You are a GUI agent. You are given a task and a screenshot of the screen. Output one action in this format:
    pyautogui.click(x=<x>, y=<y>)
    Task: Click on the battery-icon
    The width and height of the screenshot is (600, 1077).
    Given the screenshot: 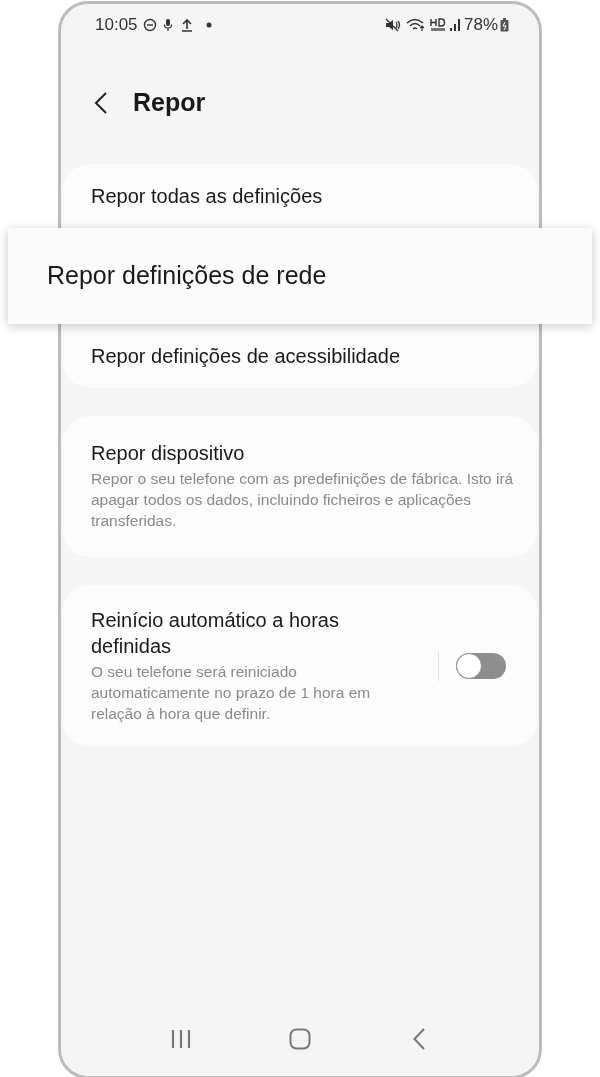 What is the action you would take?
    pyautogui.click(x=504, y=25)
    